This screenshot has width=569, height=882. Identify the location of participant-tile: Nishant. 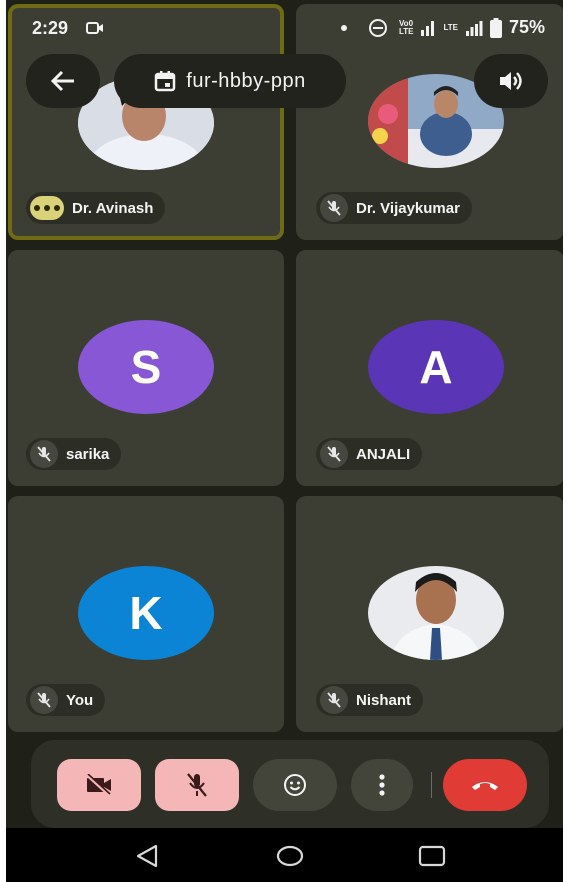
(429, 614).